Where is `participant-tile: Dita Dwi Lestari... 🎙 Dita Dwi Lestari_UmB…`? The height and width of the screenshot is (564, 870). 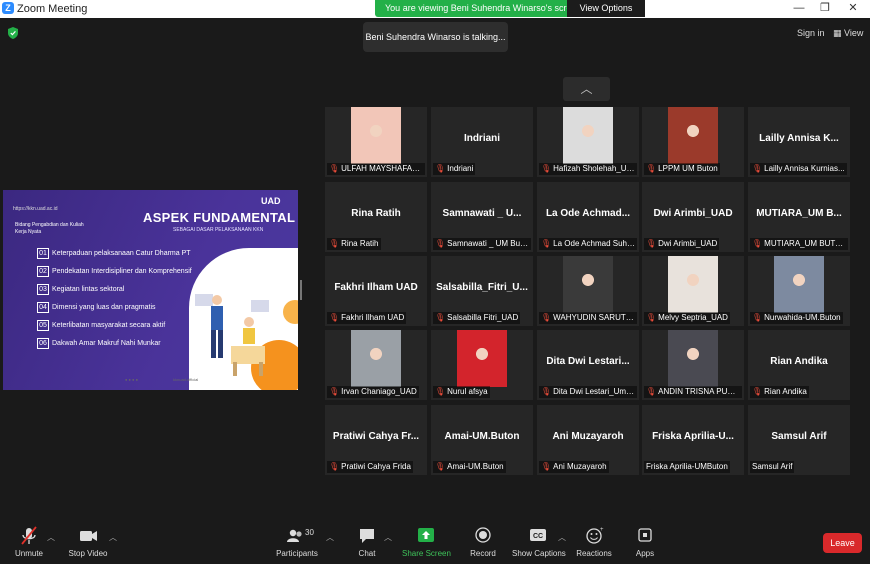
participant-tile: Dita Dwi Lestari... 🎙 Dita Dwi Lestari_UmB… is located at coordinates (588, 365).